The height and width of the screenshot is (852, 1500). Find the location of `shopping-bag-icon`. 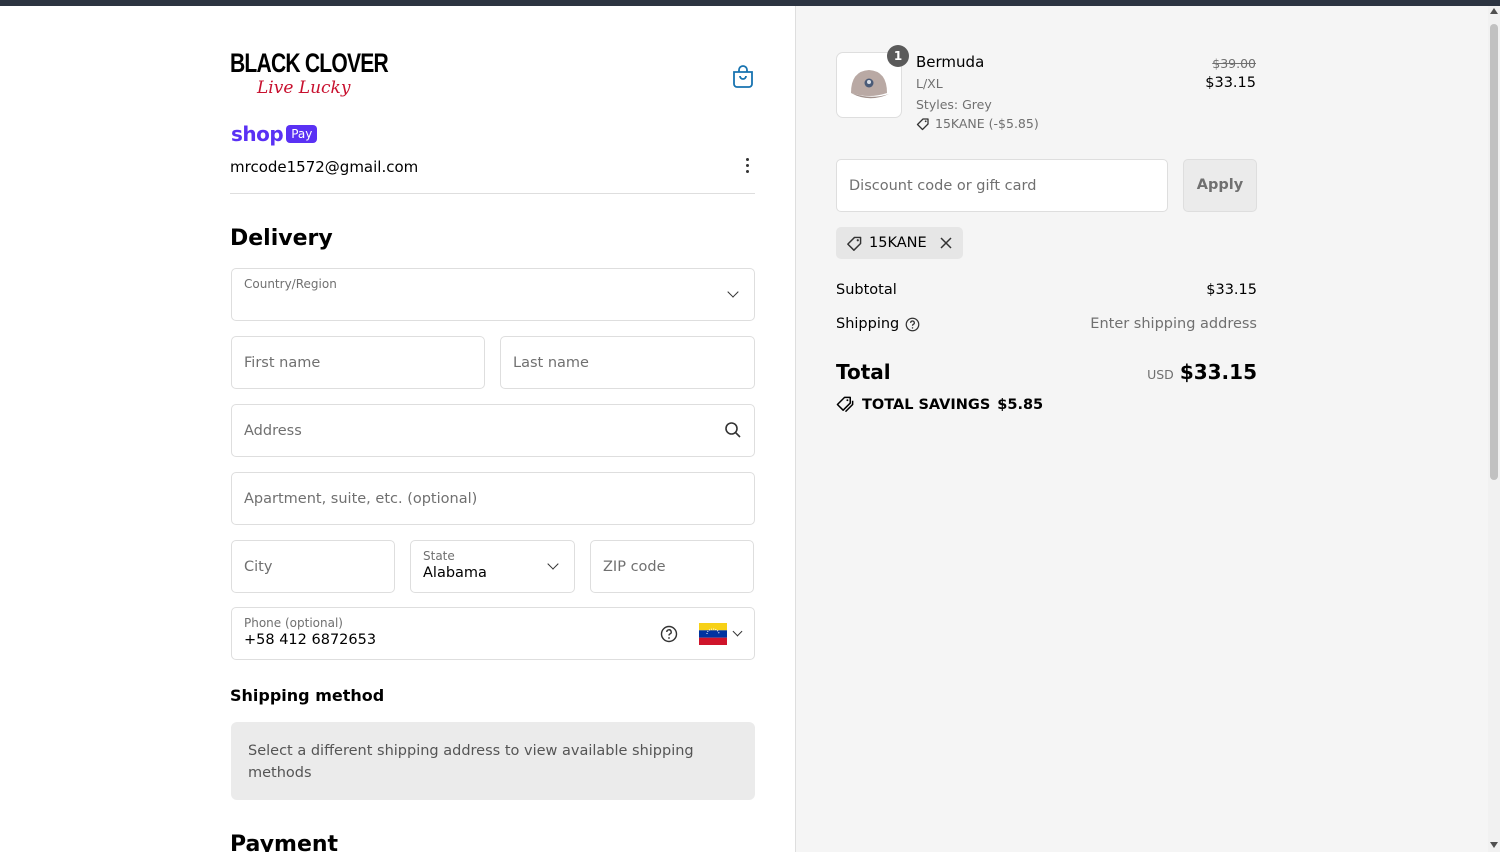

shopping-bag-icon is located at coordinates (743, 76).